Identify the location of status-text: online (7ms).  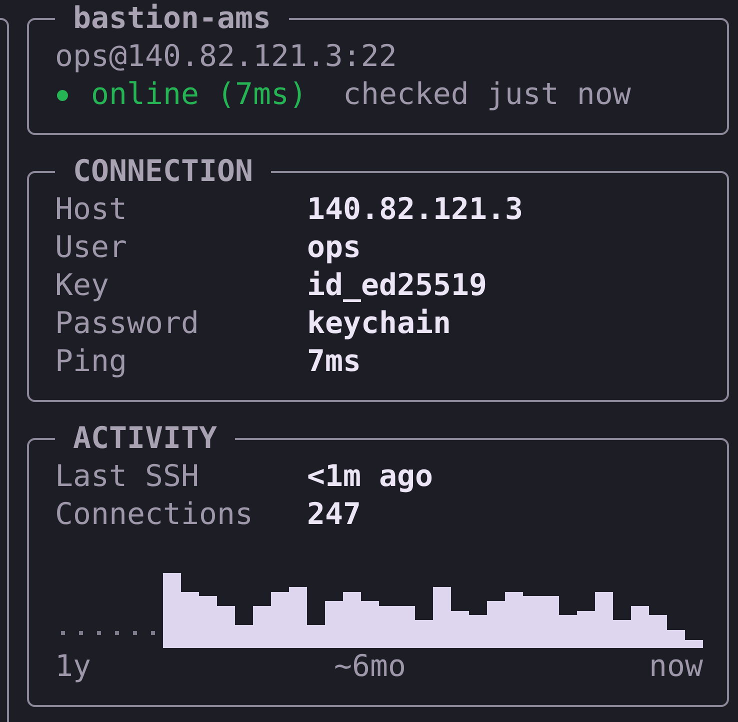
(199, 95).